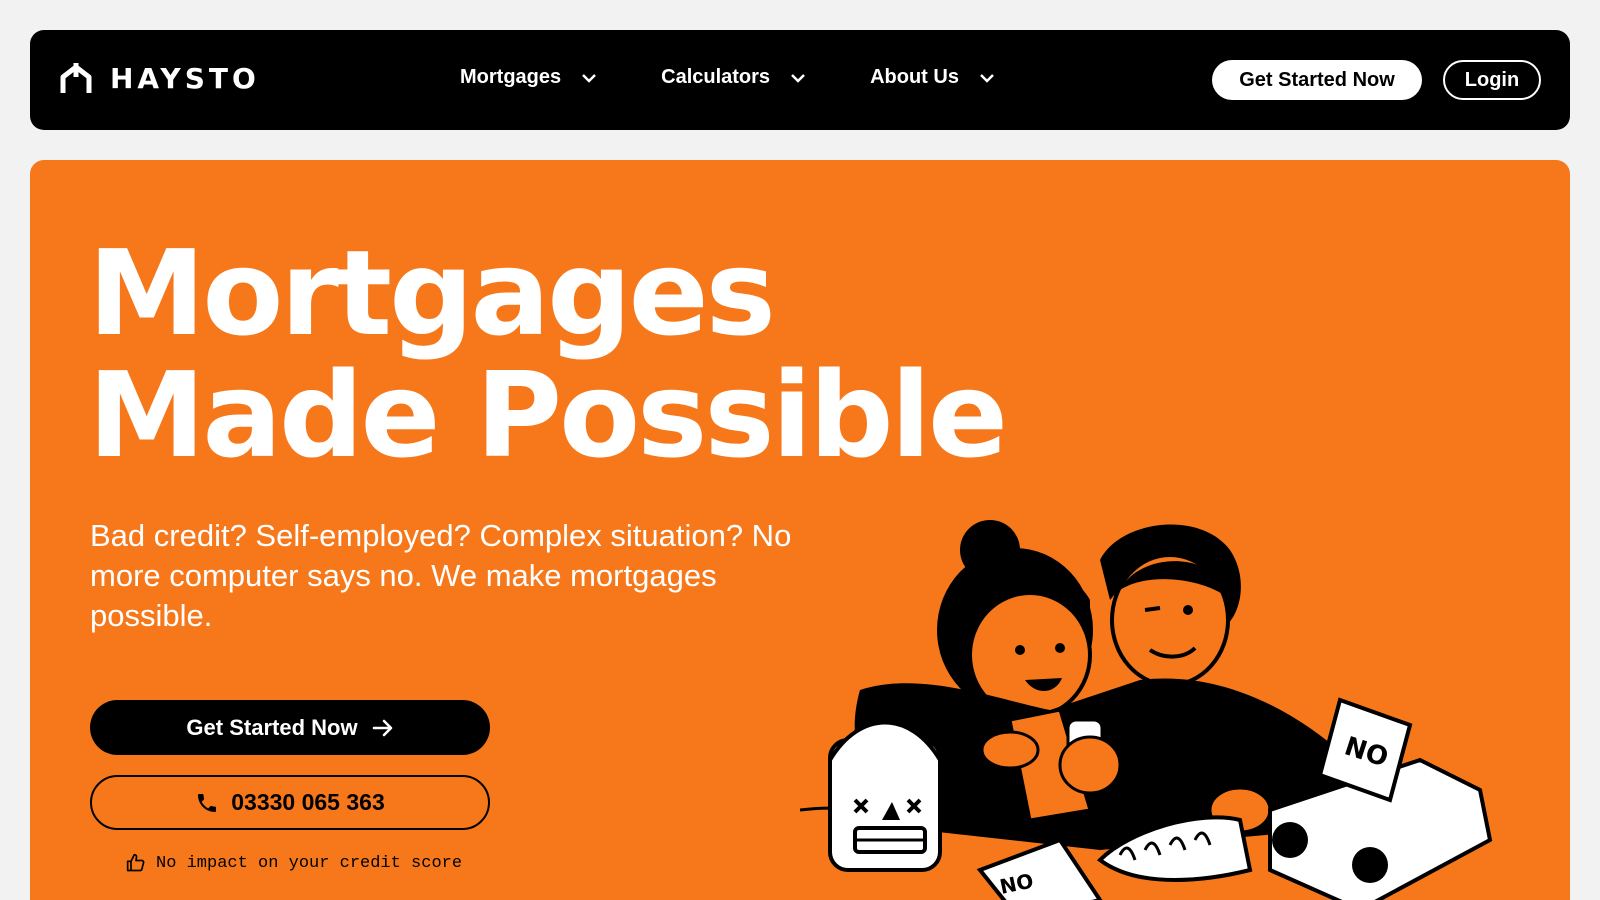 The image size is (1600, 900). I want to click on arrow-right-icon, so click(382, 727).